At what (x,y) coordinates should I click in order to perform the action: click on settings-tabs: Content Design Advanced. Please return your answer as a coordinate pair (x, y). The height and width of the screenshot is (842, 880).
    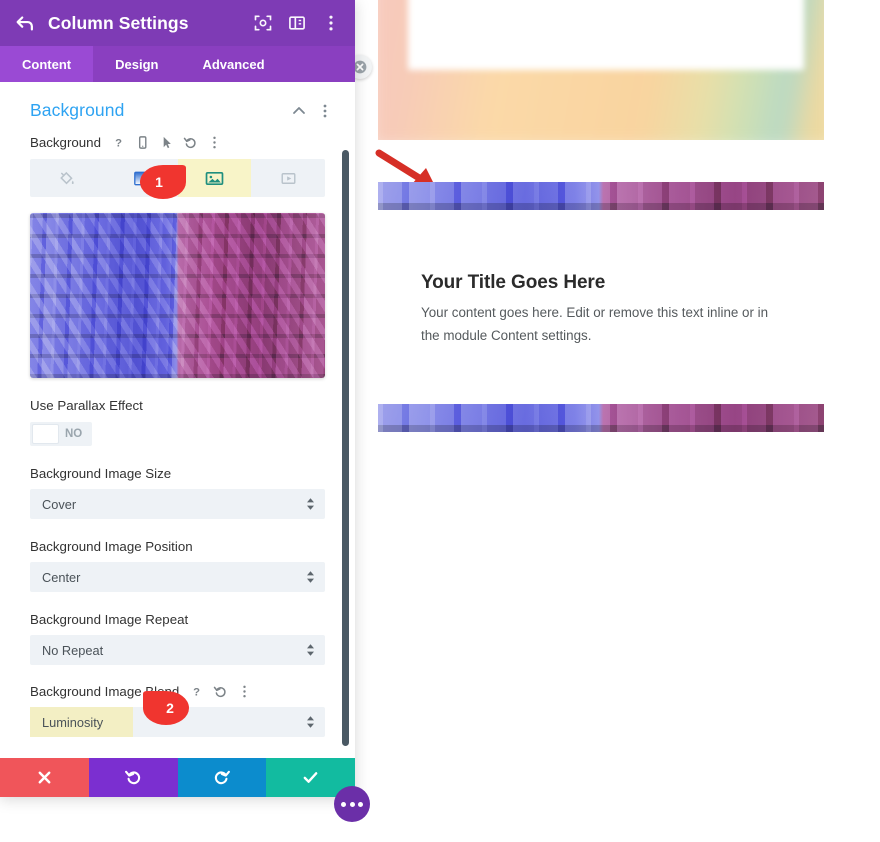
    Looking at the image, I should click on (177, 64).